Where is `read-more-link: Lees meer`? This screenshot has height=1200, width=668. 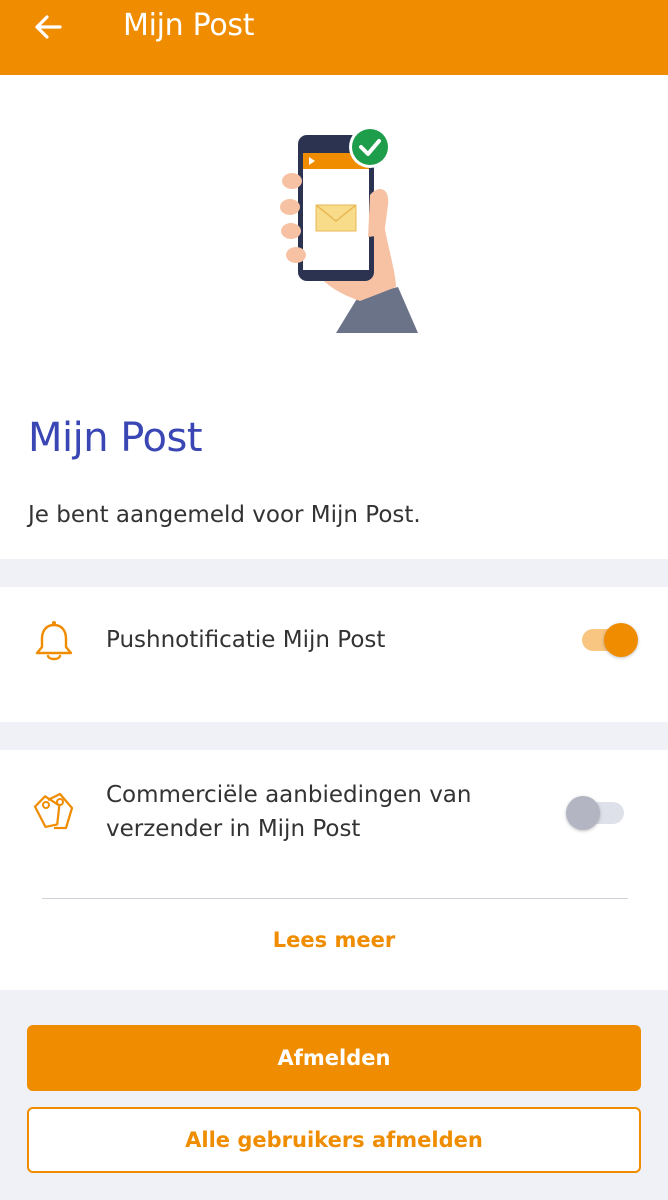
read-more-link: Lees meer is located at coordinates (334, 940).